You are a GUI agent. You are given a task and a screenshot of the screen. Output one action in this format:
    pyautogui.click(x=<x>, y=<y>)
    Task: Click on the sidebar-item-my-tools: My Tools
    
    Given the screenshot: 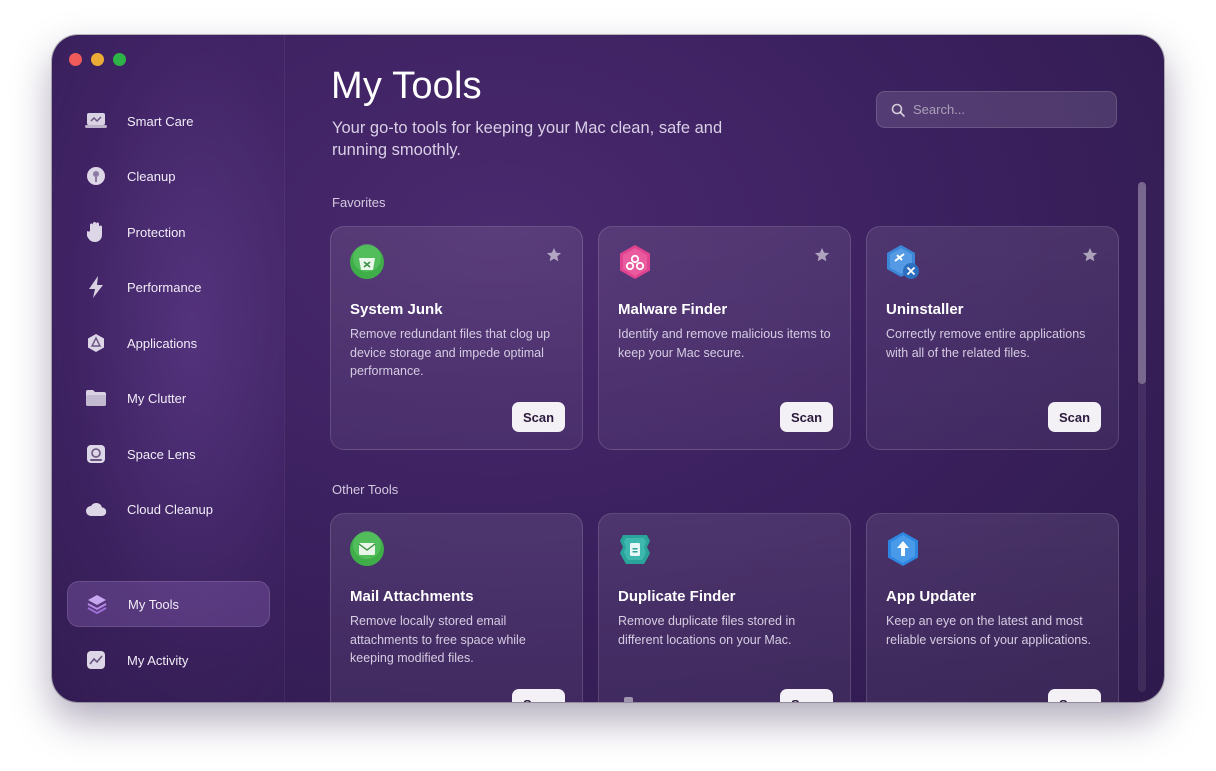 What is the action you would take?
    pyautogui.click(x=168, y=604)
    